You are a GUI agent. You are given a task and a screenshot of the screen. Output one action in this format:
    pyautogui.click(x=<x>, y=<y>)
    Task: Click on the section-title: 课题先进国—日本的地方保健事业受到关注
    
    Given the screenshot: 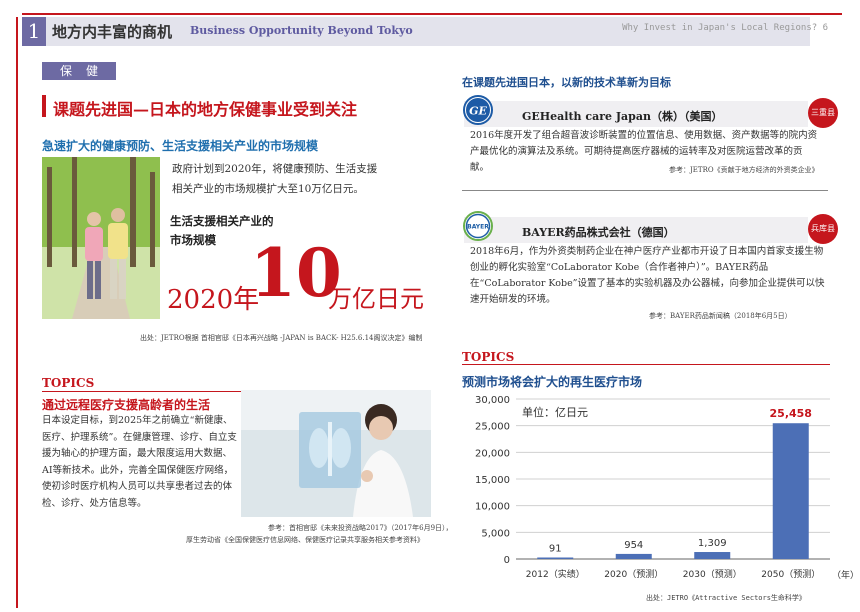 What is the action you would take?
    pyautogui.click(x=205, y=109)
    